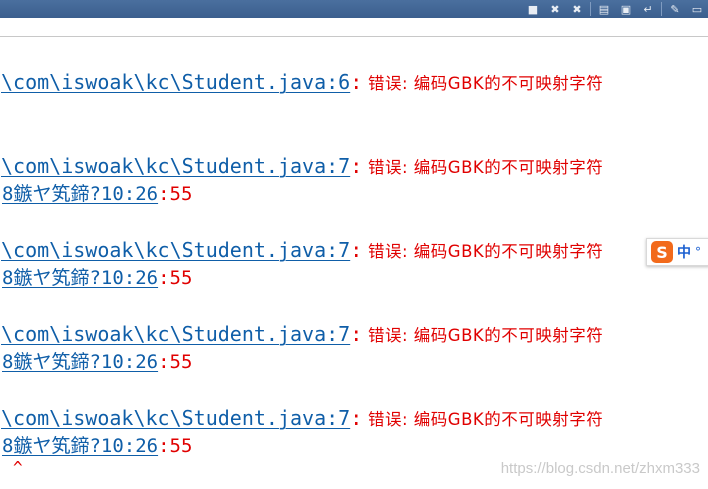  I want to click on watermark: https://blog.csdn.net/zhxm333, so click(600, 468).